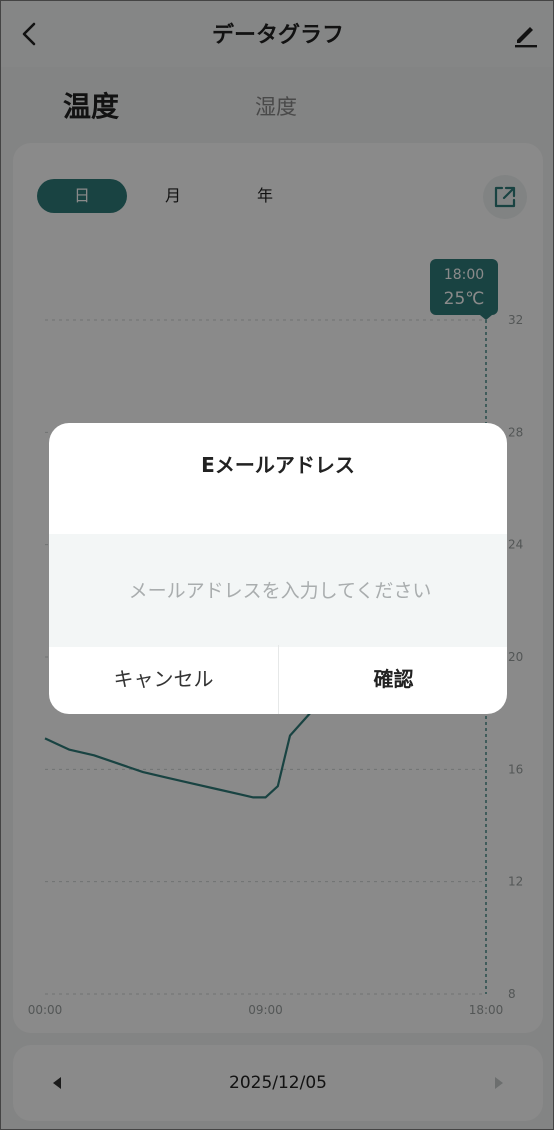 Image resolution: width=554 pixels, height=1130 pixels. Describe the element at coordinates (163, 679) in the screenshot. I see `cancel-button: キャンセル` at that location.